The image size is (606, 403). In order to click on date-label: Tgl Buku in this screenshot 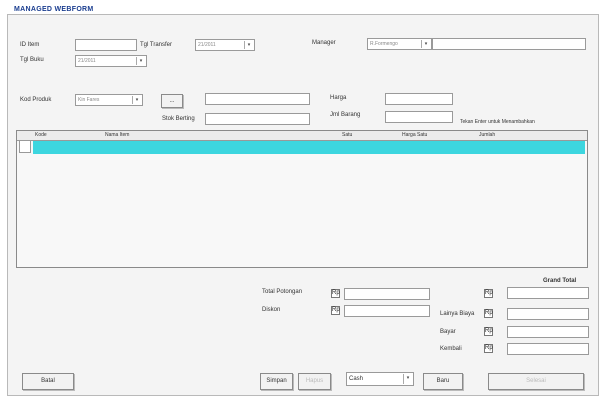, I will do `click(32, 60)`.